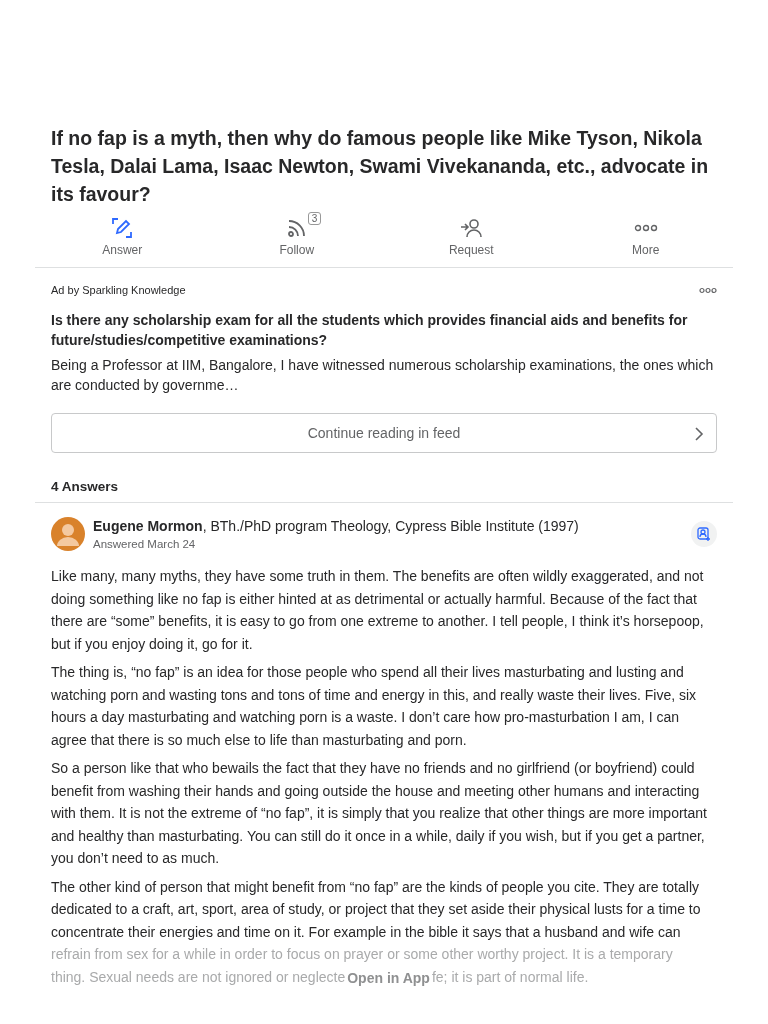 This screenshot has width=768, height=1024. What do you see at coordinates (362, 954) in the screenshot?
I see `faded-text: refrain from sex for a while in order to focus on prayer or some other worthy project. It is a temporary` at bounding box center [362, 954].